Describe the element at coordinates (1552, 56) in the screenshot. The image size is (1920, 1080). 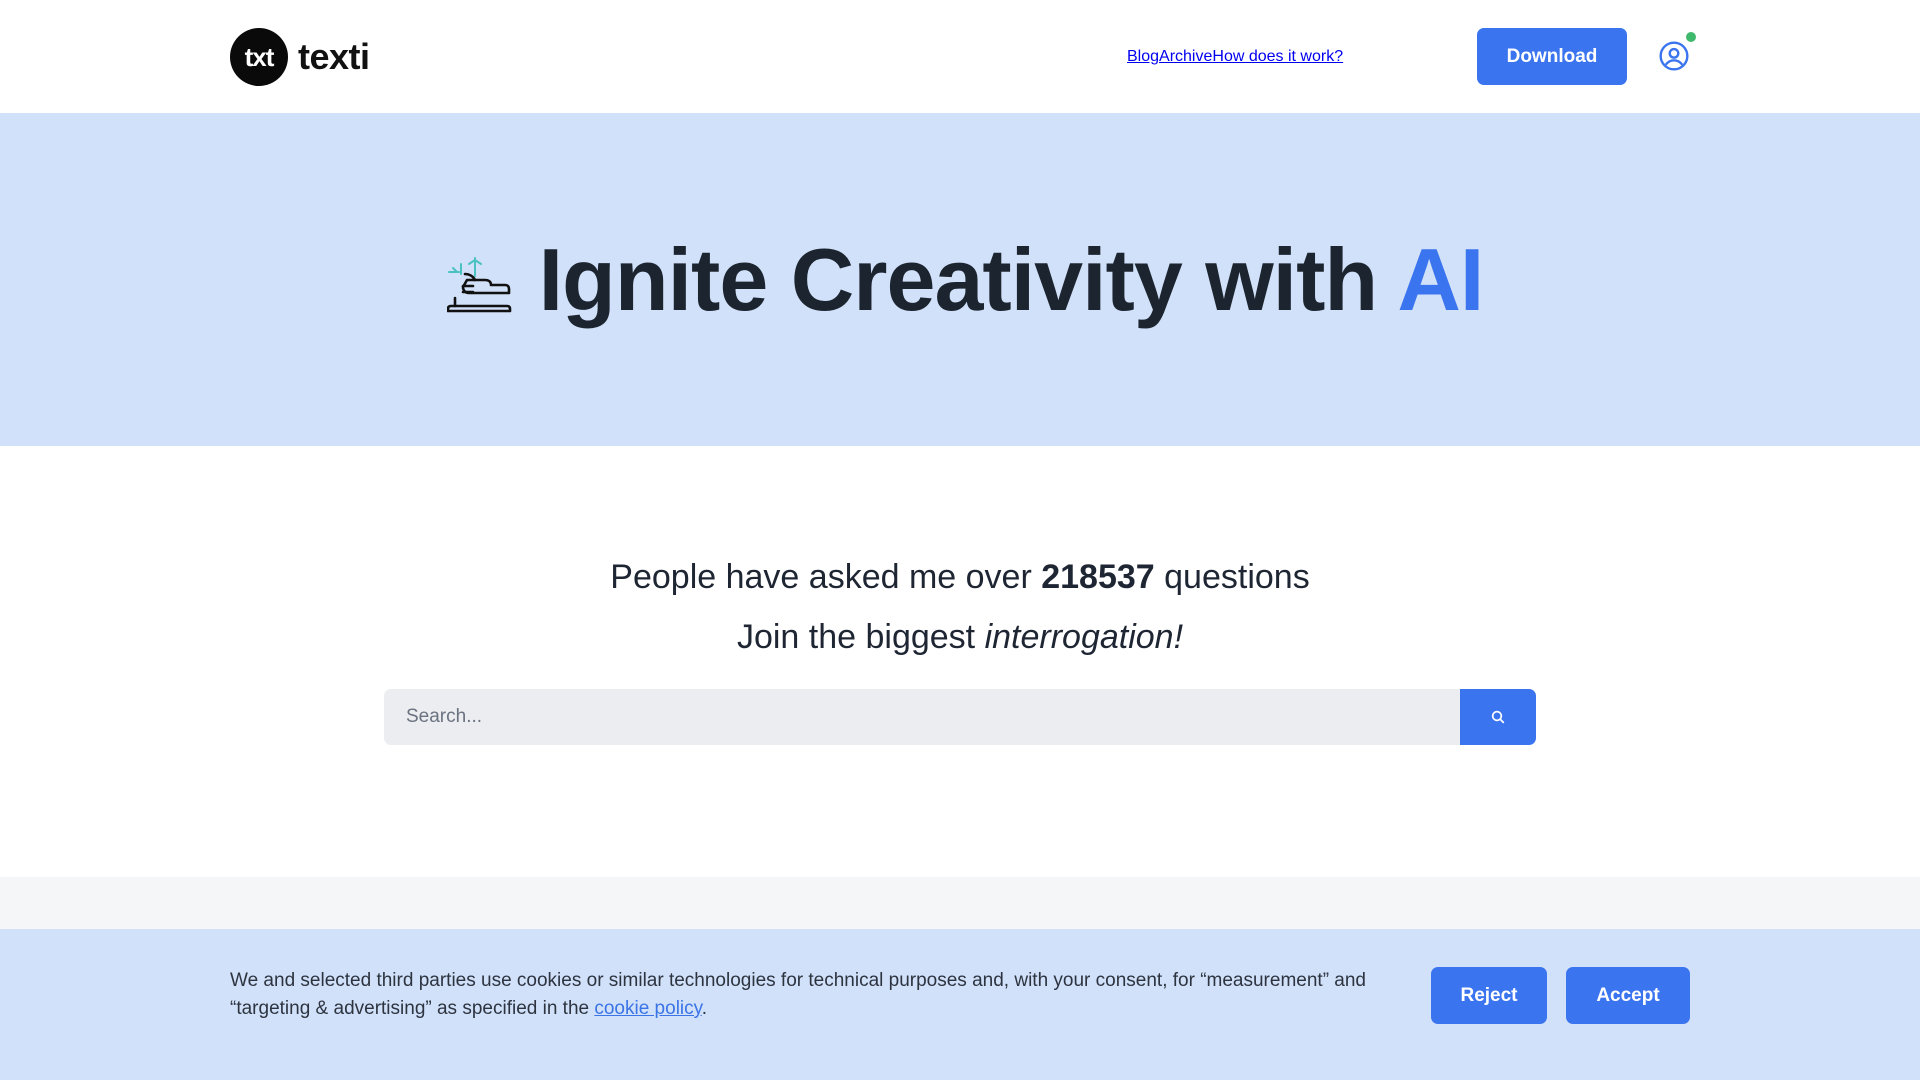
I see `download-button: Download` at that location.